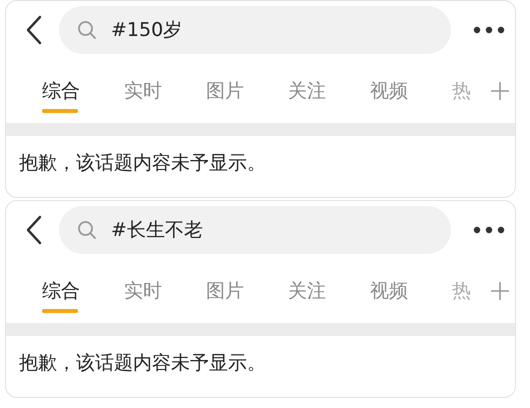 This screenshot has width=530, height=408. What do you see at coordinates (255, 230) in the screenshot?
I see `search-field: #长生不老` at bounding box center [255, 230].